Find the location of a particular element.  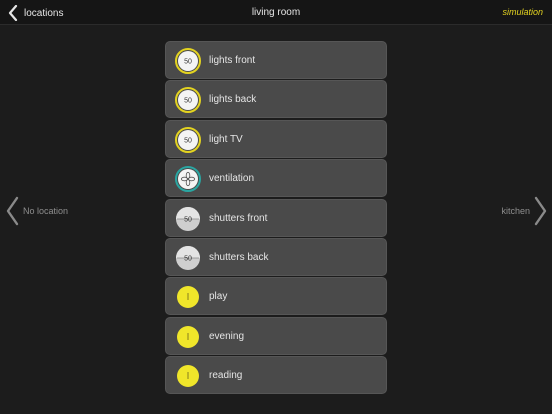

next-location-button: kitchen is located at coordinates (524, 211).